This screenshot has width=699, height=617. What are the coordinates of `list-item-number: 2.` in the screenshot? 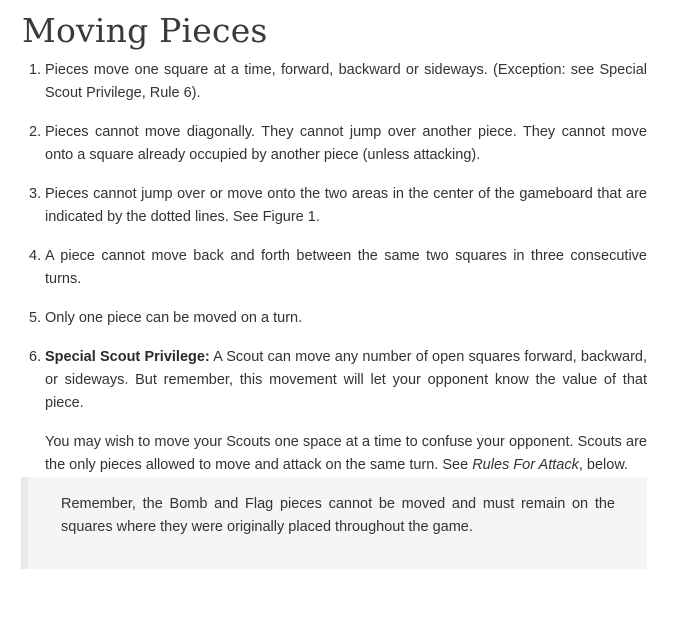 It's located at (35, 132).